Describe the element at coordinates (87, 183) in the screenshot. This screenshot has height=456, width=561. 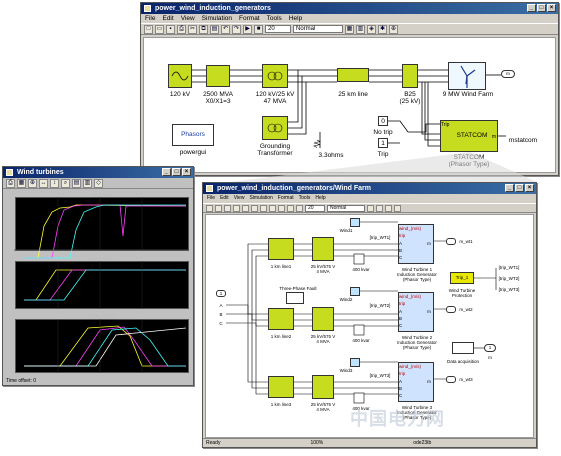
I see `scope-restore-axes-icon: ▥` at that location.